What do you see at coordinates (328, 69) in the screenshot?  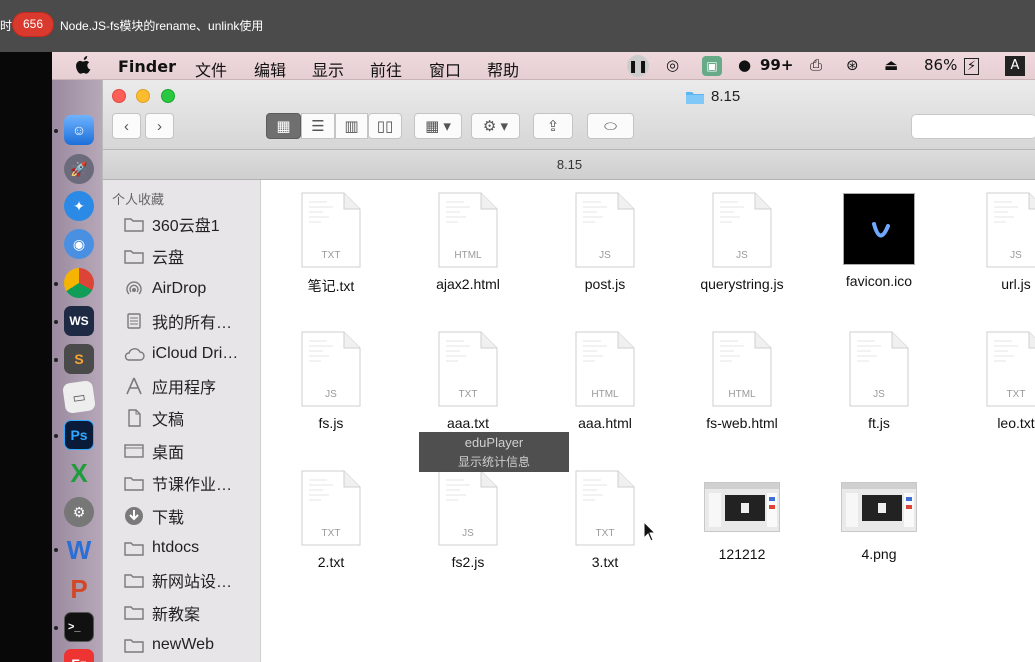 I see `menu-view: 显示` at bounding box center [328, 69].